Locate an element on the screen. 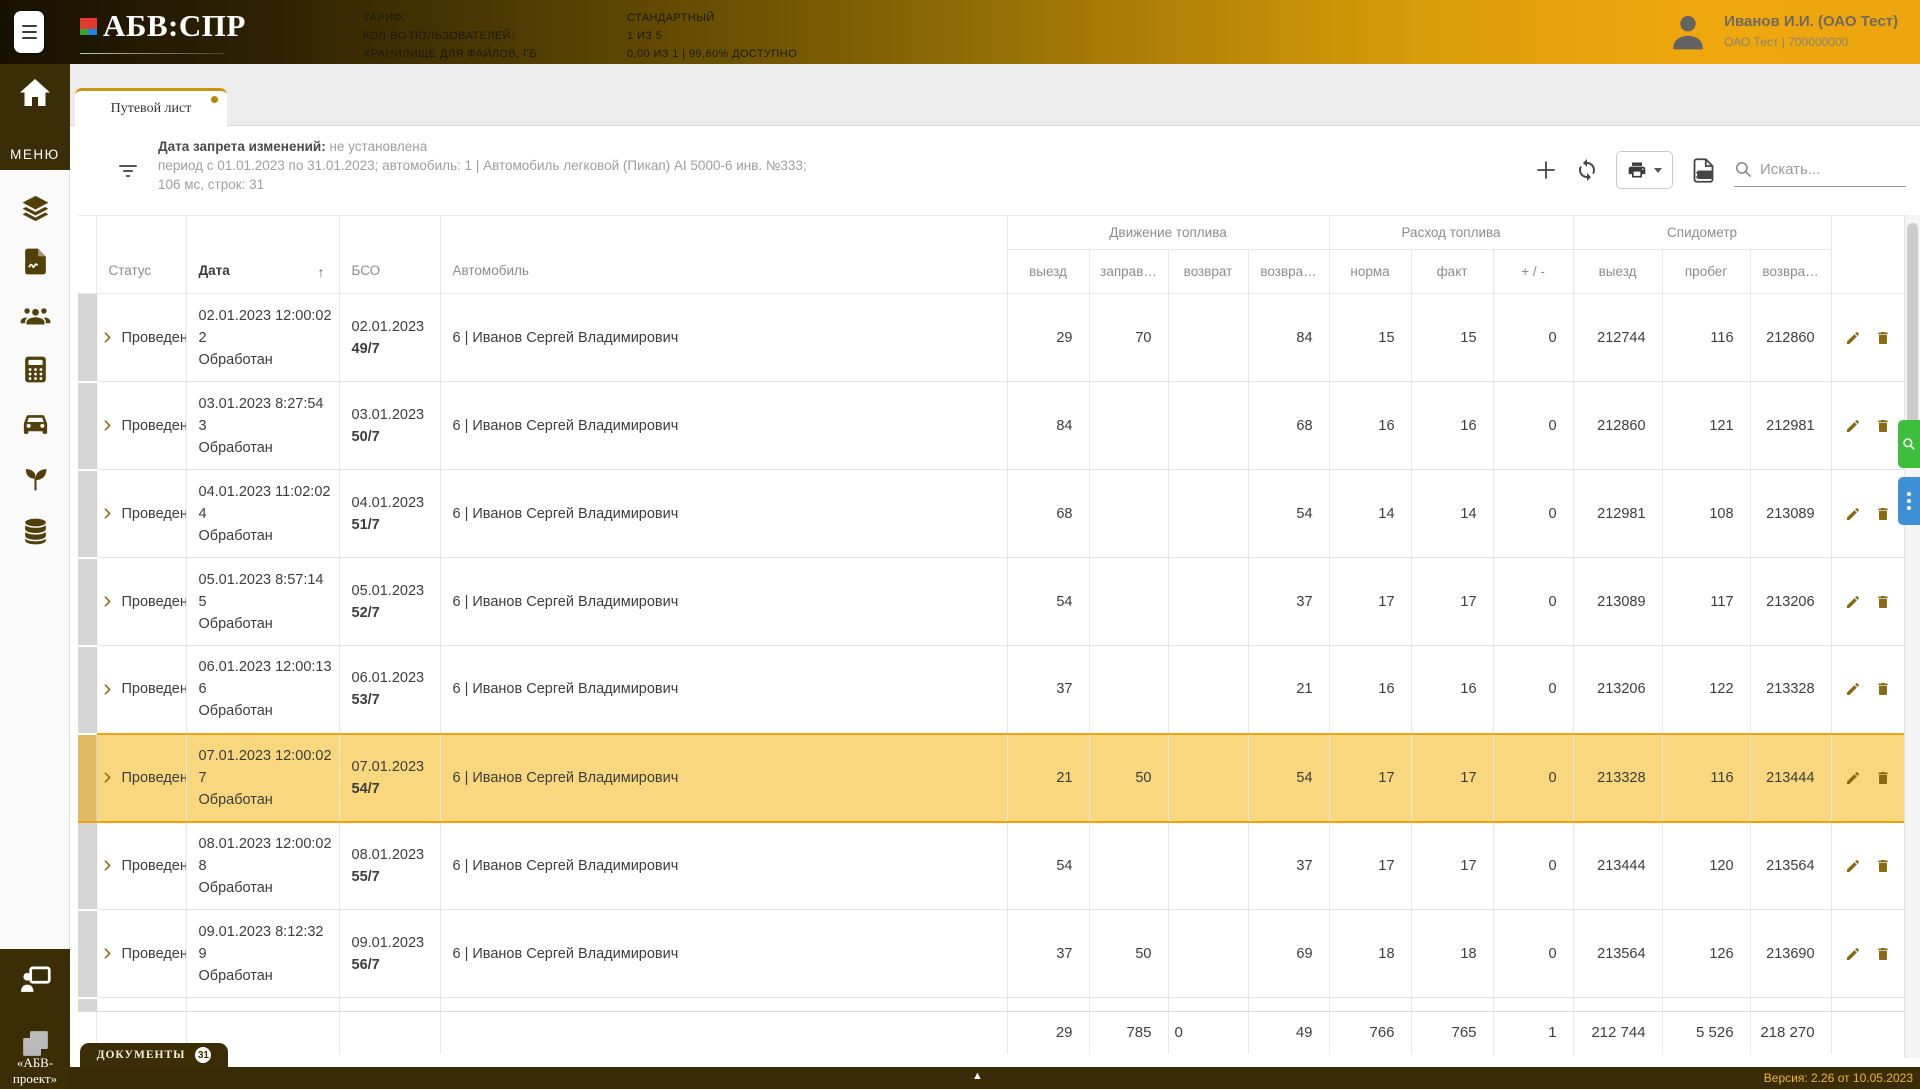  filter-icon is located at coordinates (128, 171).